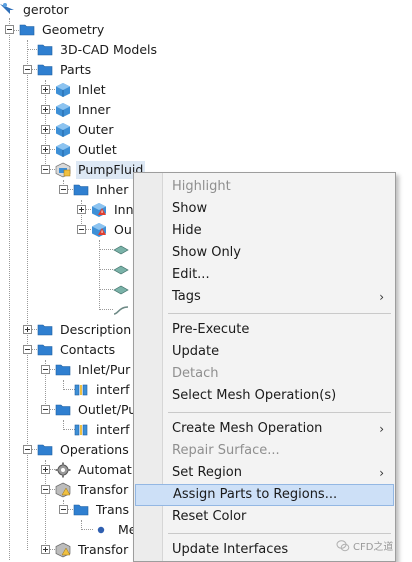 The height and width of the screenshot is (562, 412). I want to click on menu-item-update: Update, so click(264, 352).